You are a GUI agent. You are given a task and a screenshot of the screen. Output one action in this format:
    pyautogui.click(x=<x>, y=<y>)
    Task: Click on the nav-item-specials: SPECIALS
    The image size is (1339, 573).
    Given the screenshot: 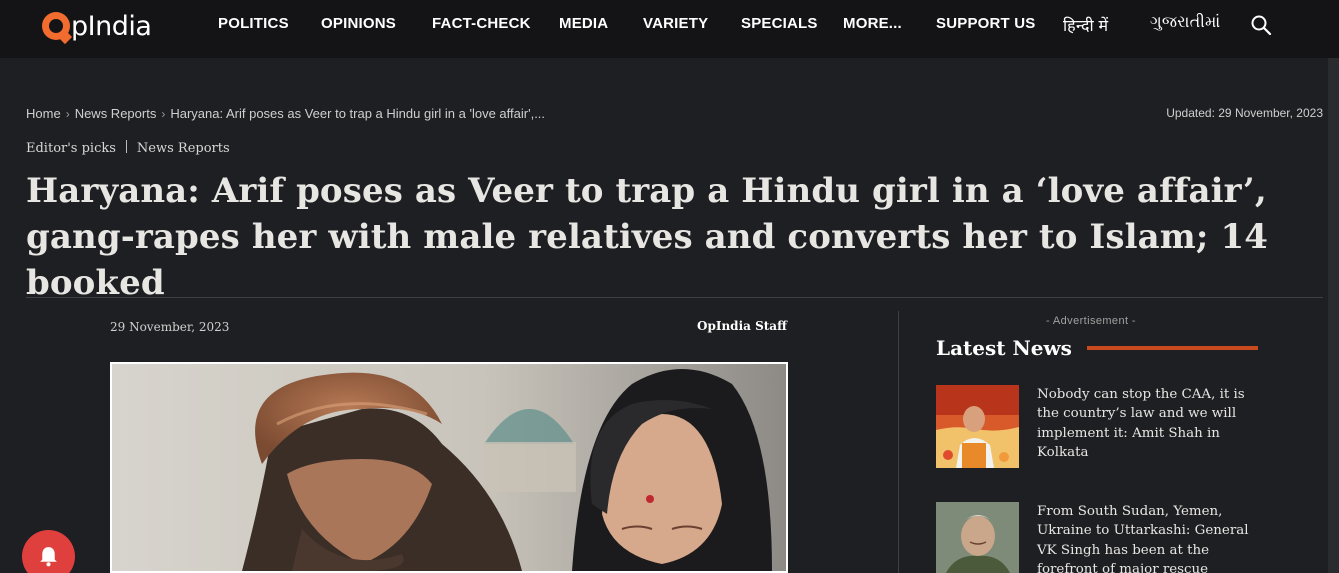 What is the action you would take?
    pyautogui.click(x=779, y=23)
    